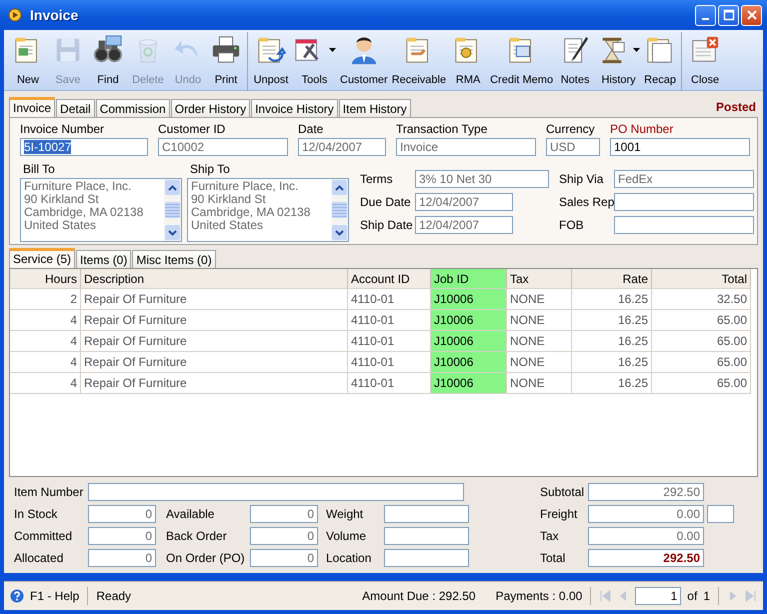  What do you see at coordinates (642, 129) in the screenshot?
I see `field-label: PO Number` at bounding box center [642, 129].